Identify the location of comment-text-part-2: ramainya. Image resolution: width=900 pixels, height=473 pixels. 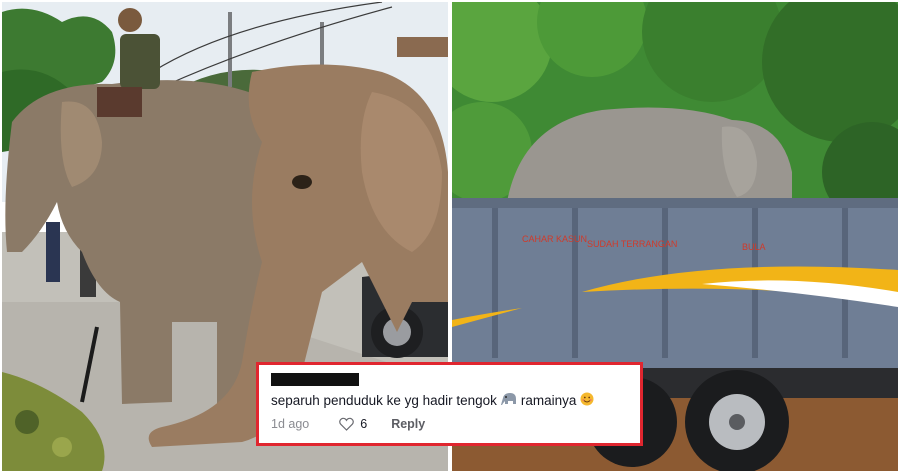
(548, 400).